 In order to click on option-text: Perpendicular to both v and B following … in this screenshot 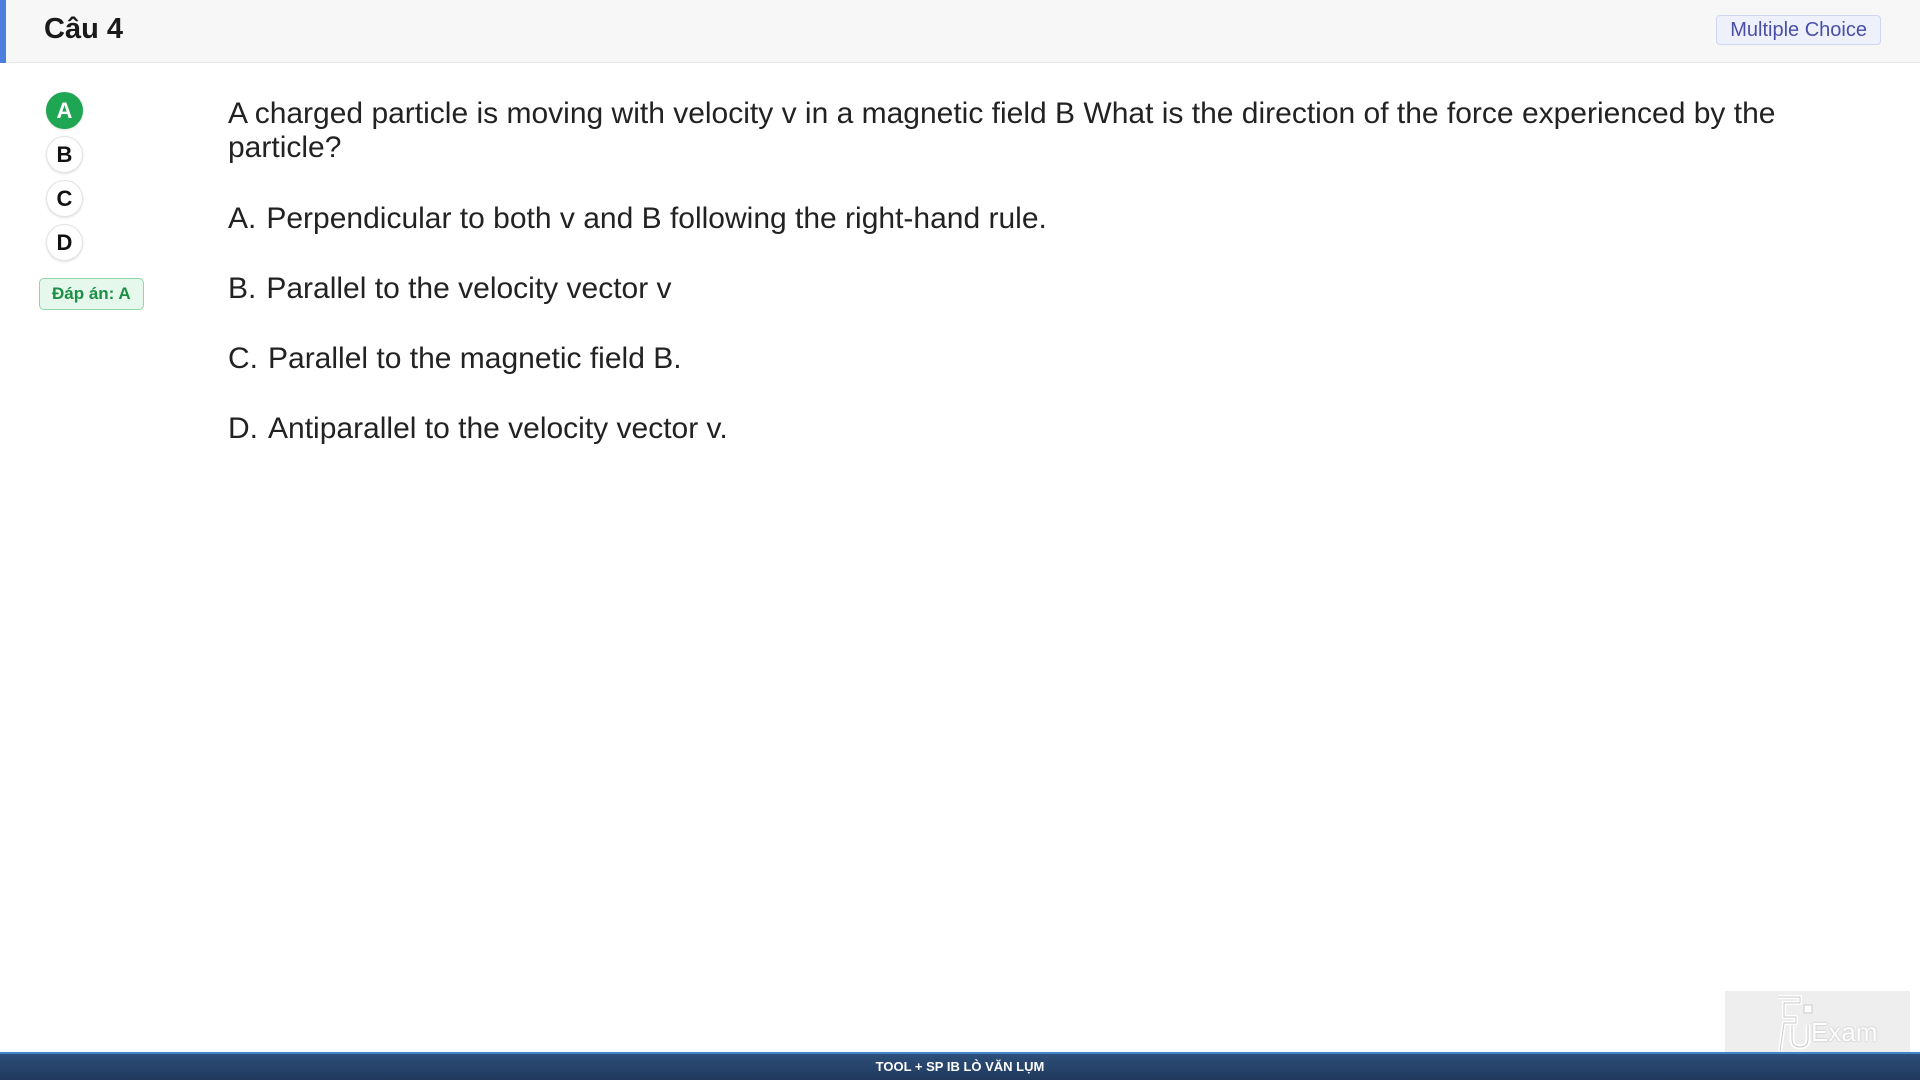, I will do `click(656, 218)`.